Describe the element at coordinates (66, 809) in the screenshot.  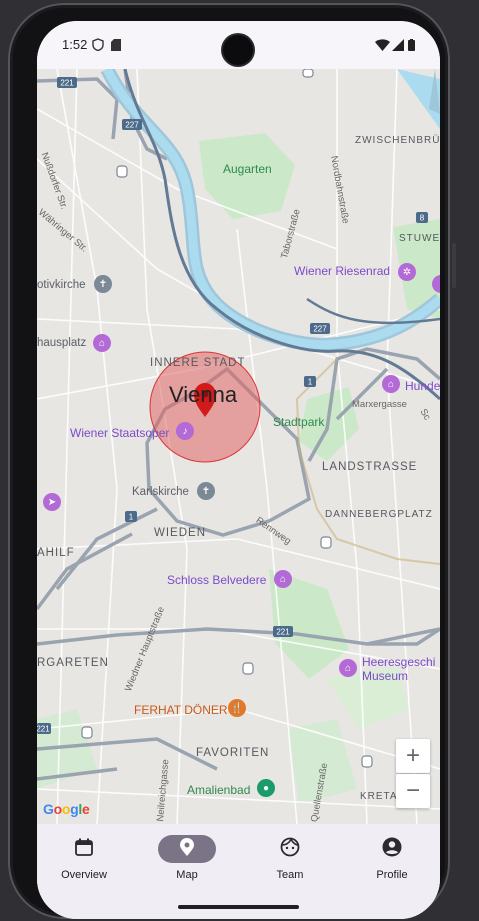
I see `google-logo: Google` at that location.